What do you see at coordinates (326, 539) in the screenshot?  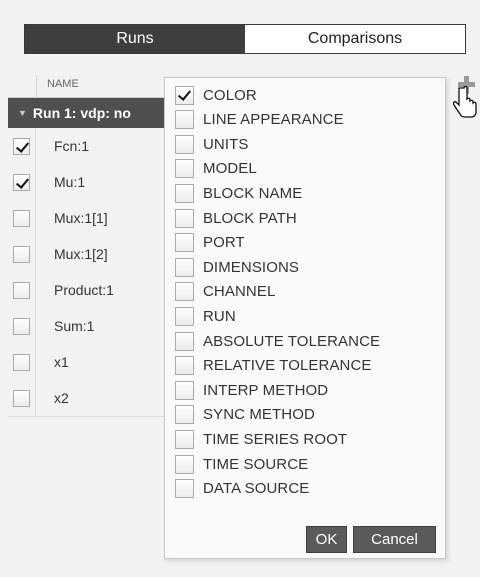 I see `ok-button: OK` at bounding box center [326, 539].